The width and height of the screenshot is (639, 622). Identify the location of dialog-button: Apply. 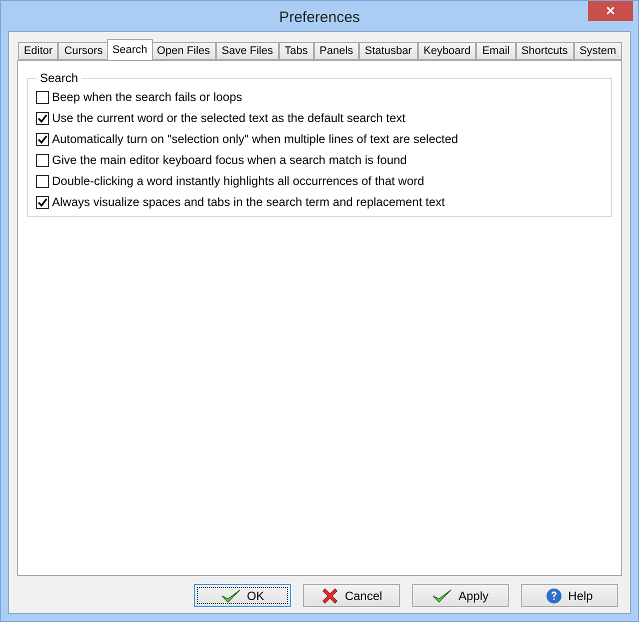
(460, 595).